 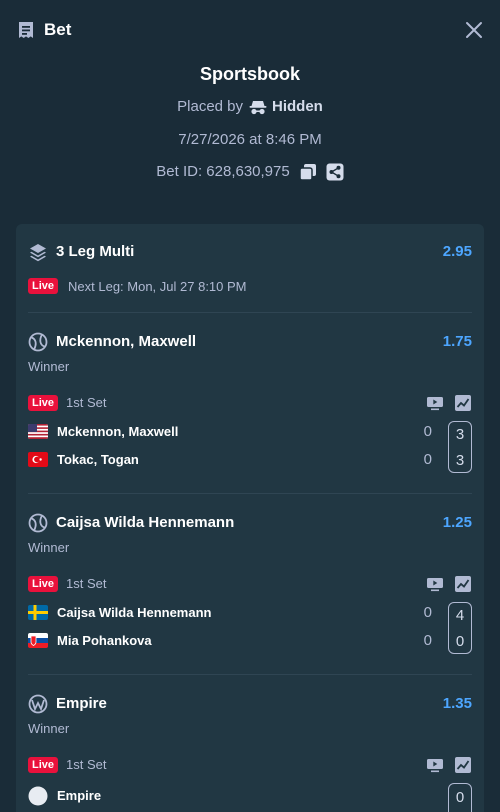 I want to click on layers-icon, so click(x=38, y=253).